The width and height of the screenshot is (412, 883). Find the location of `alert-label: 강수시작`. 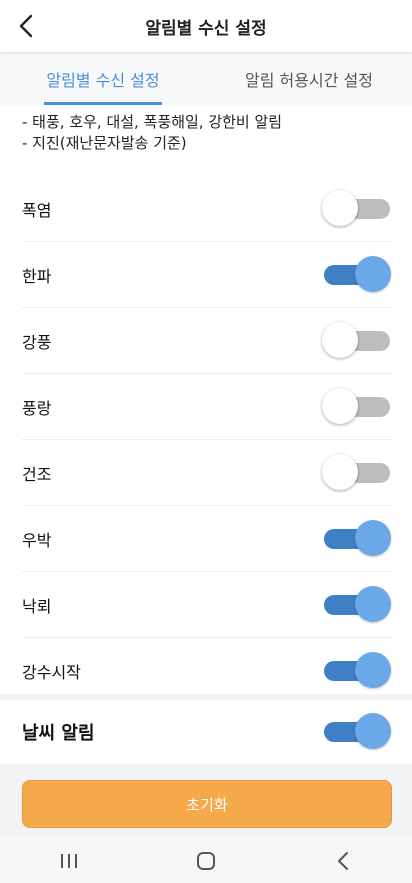

alert-label: 강수시작 is located at coordinates (51, 672).